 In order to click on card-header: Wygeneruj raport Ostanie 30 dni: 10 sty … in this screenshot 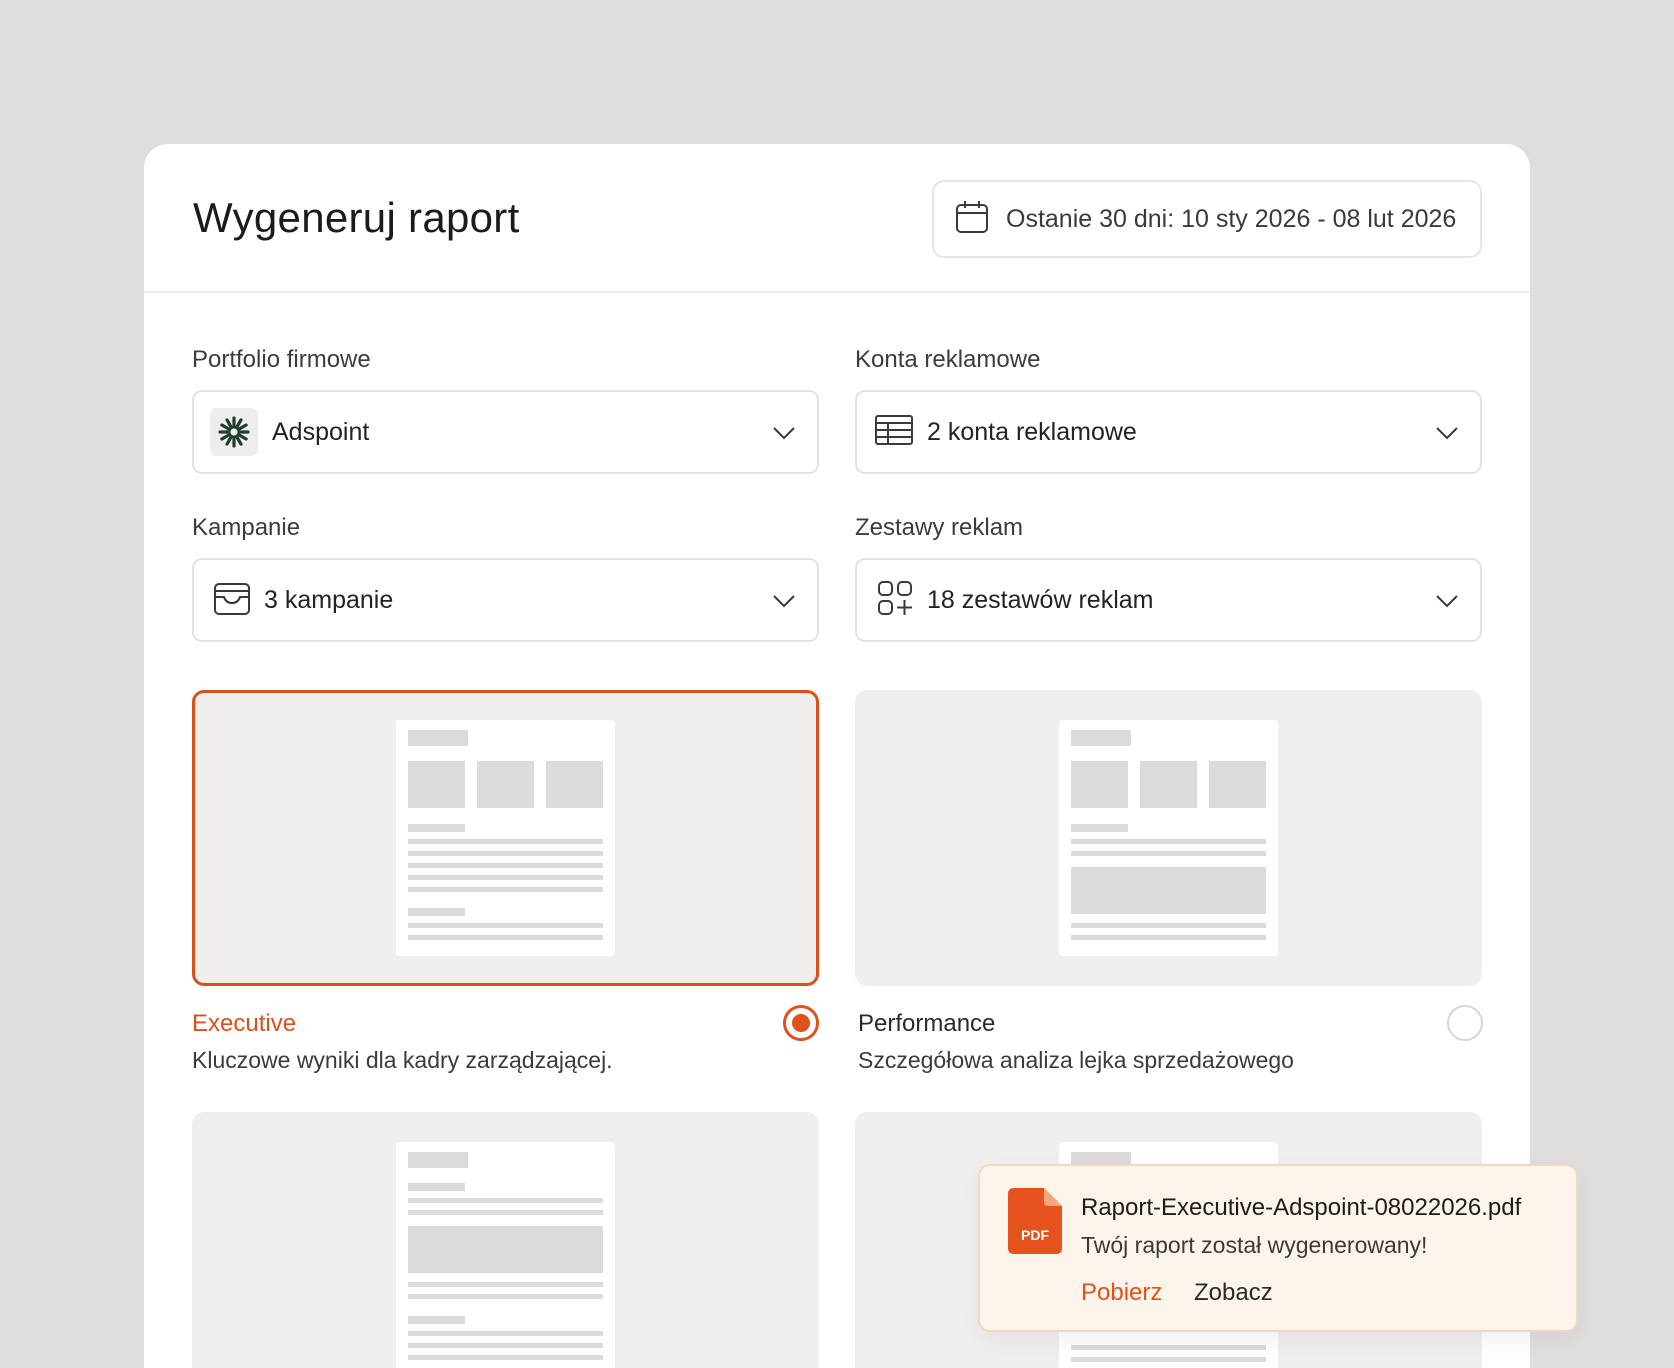, I will do `click(837, 218)`.